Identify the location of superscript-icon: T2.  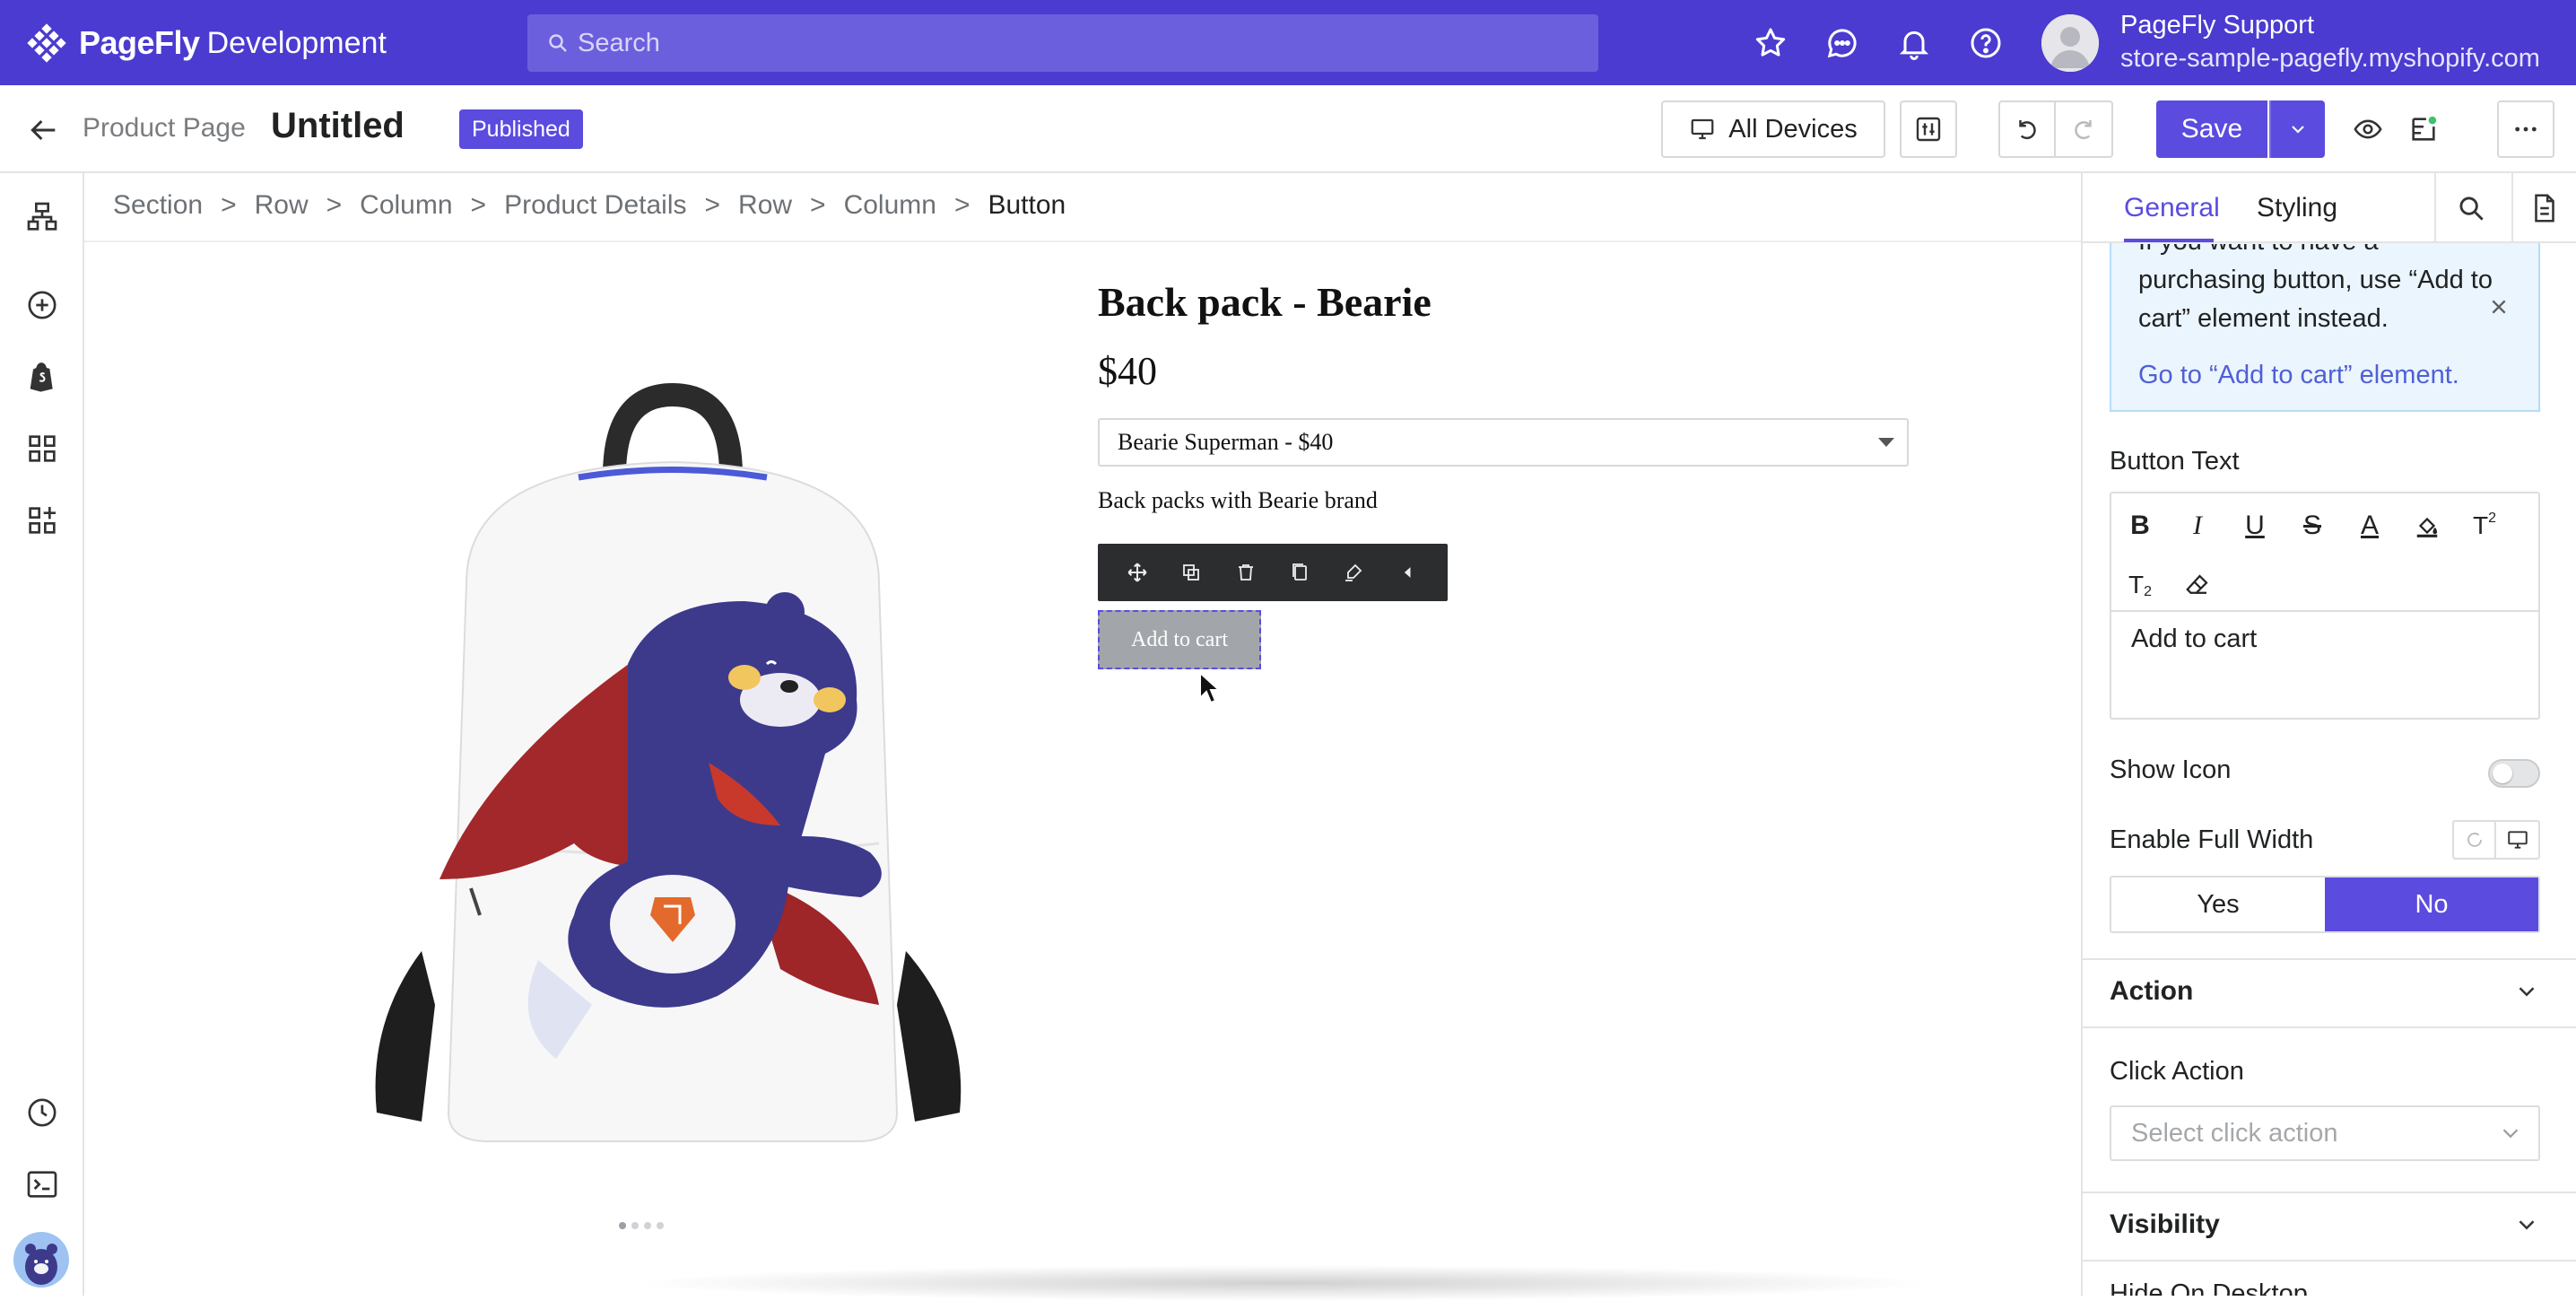
(2484, 526).